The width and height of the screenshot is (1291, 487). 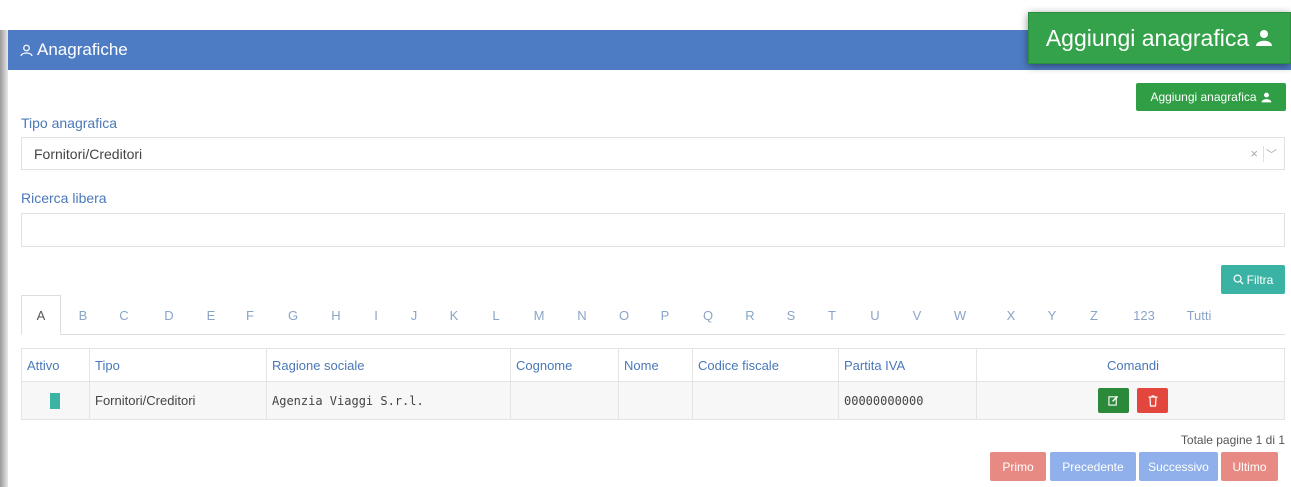 I want to click on tab-y: Y, so click(x=1052, y=315).